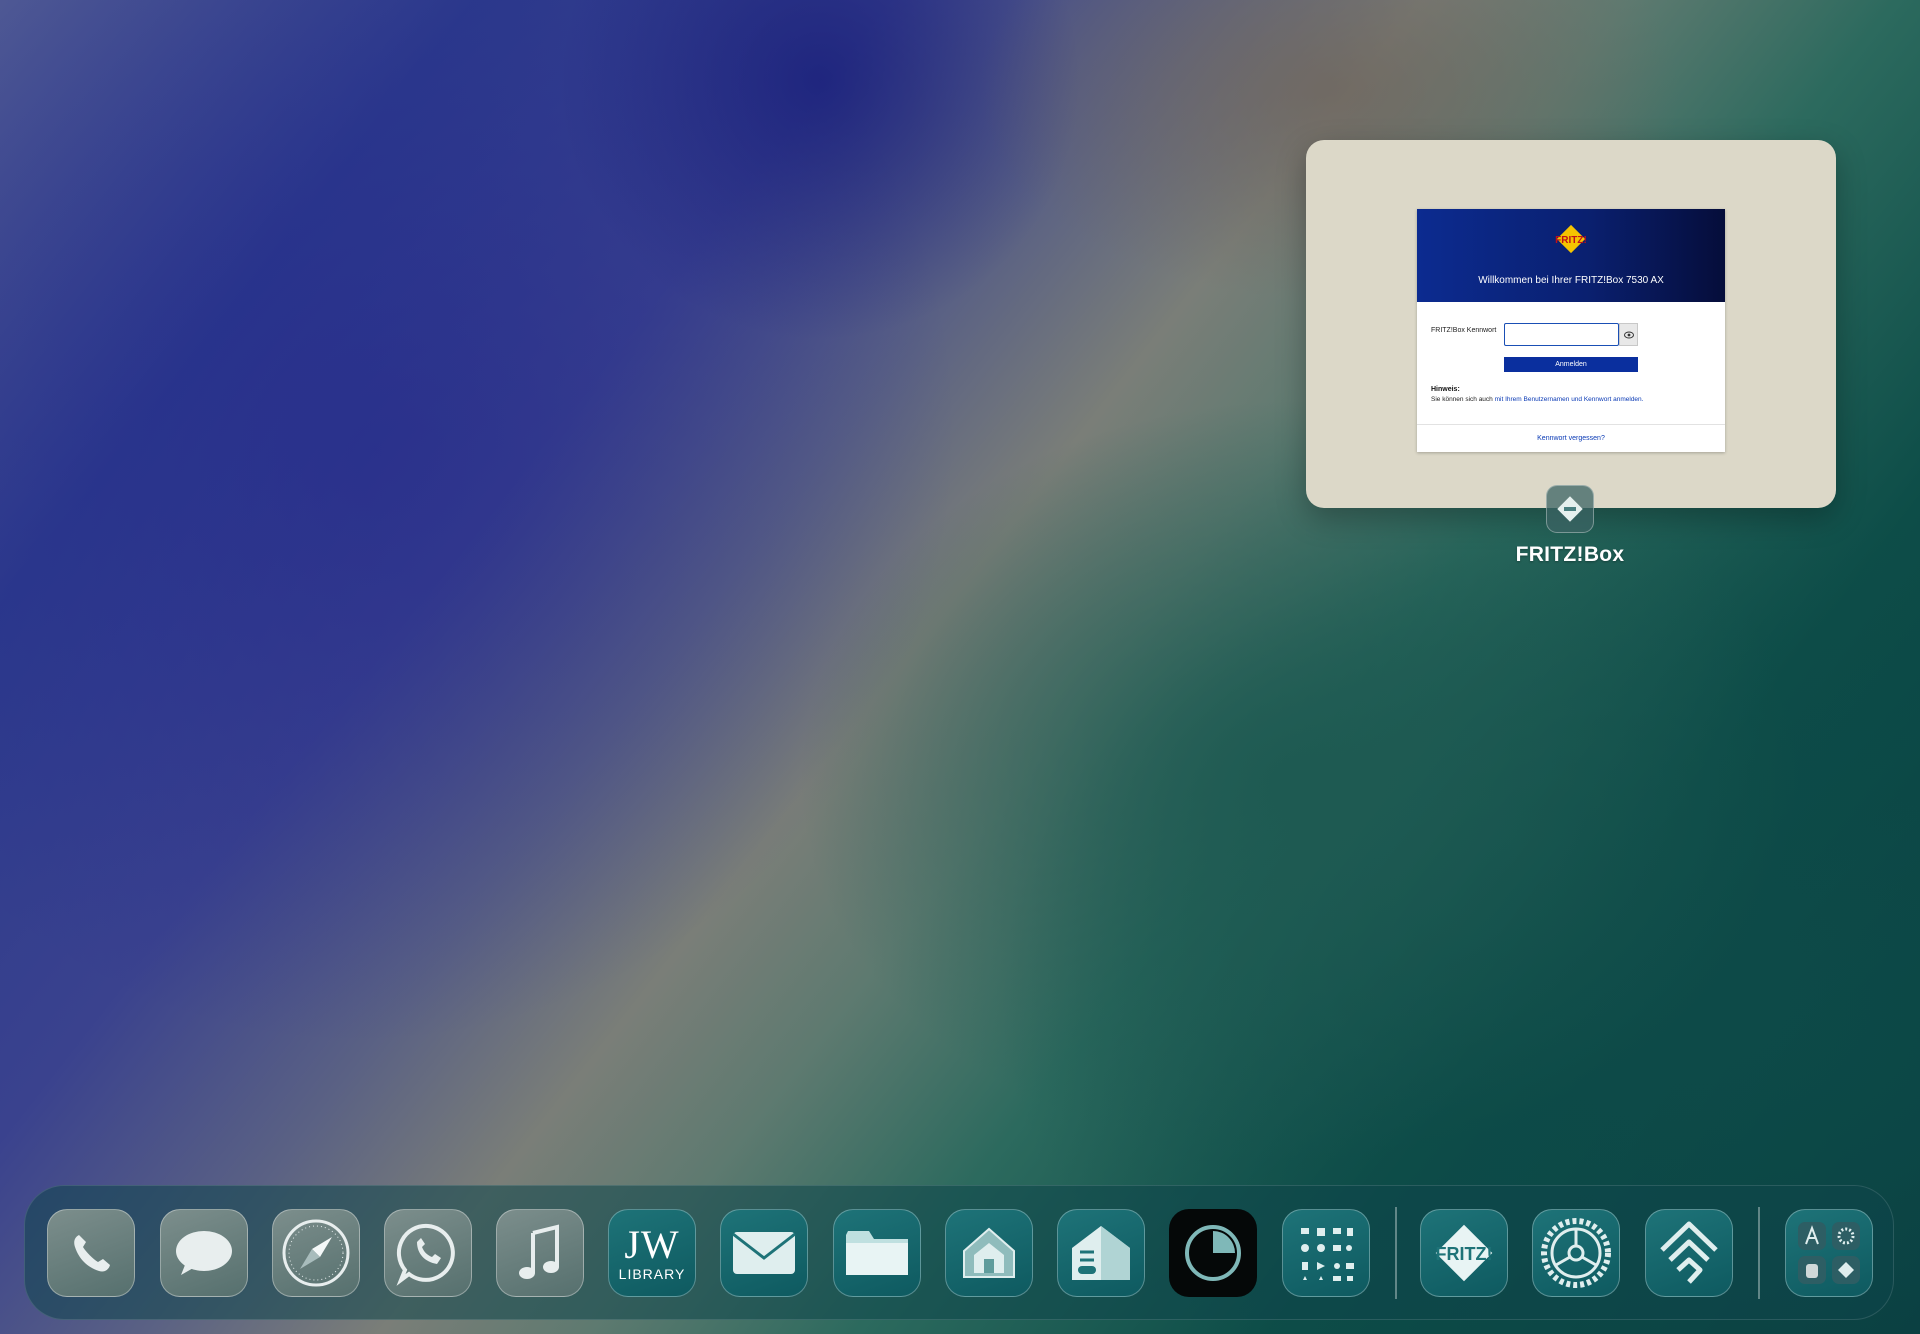 This screenshot has height=1334, width=1920. I want to click on dock-home, so click(989, 1253).